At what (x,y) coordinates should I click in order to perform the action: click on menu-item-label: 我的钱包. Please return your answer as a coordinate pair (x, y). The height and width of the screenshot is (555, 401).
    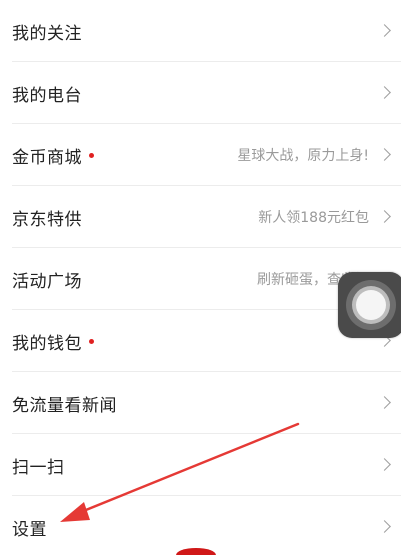
    Looking at the image, I should click on (53, 341).